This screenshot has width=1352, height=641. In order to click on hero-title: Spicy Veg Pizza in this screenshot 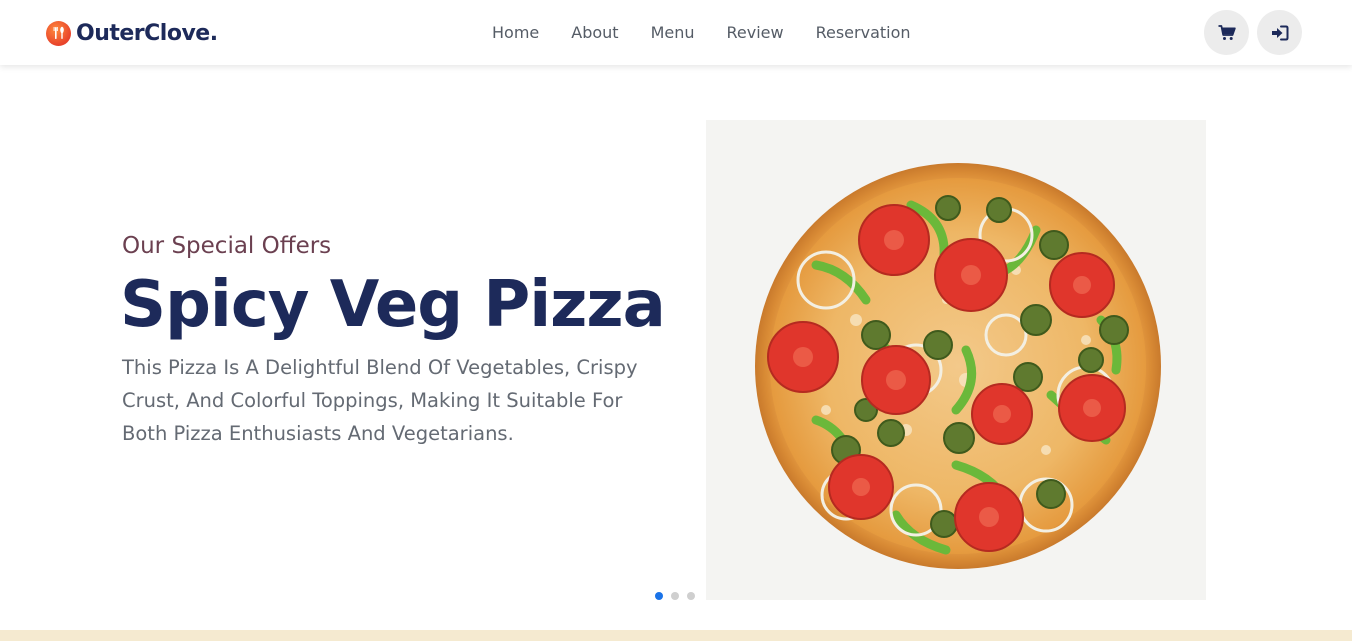, I will do `click(393, 305)`.